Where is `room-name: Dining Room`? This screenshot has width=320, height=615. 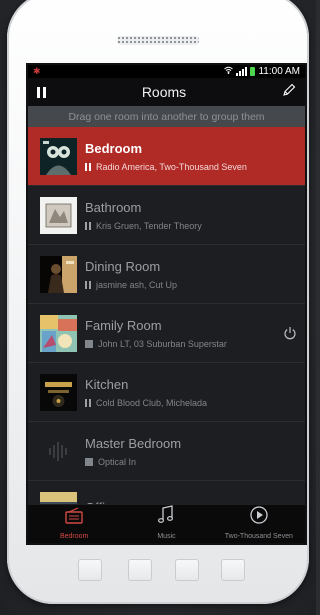 room-name: Dining Room is located at coordinates (123, 266).